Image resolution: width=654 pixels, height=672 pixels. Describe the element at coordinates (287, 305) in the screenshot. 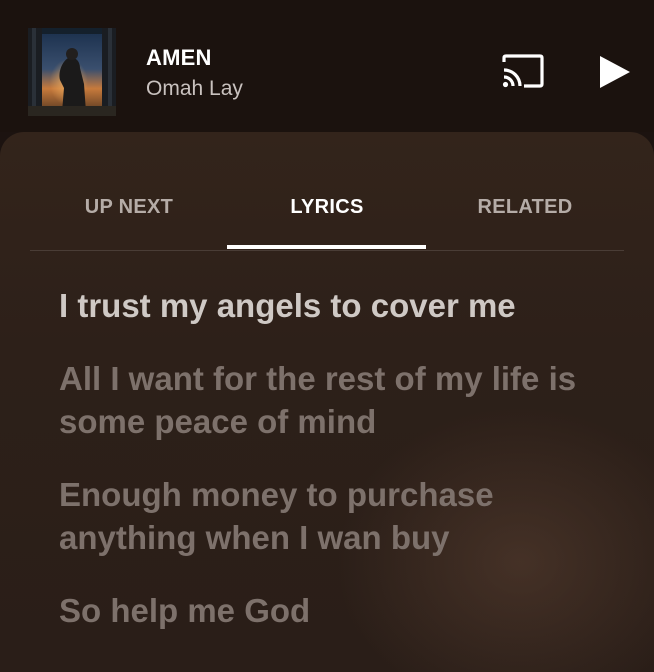

I see `lyric-line-current: I trust my angels to cover me` at that location.